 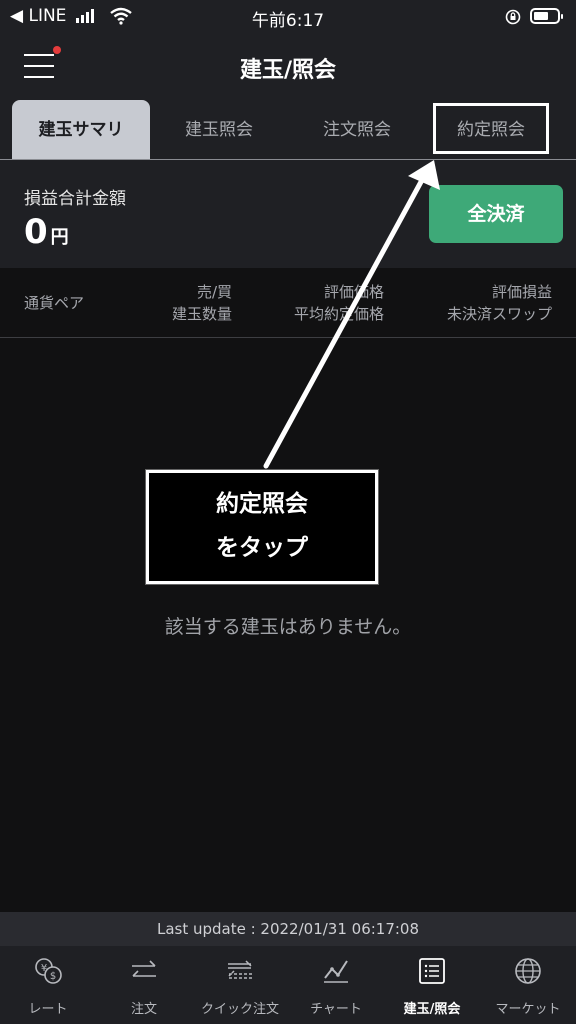 I want to click on nav-chart: チャート, so click(x=336, y=985).